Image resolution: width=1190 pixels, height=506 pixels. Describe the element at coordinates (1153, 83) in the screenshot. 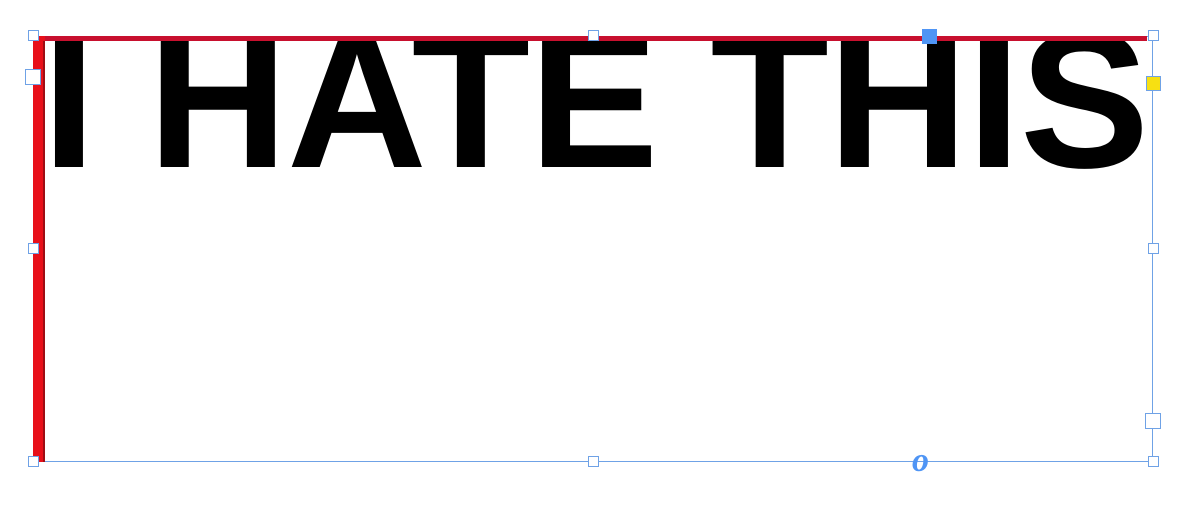

I see `live-corners-handle` at that location.